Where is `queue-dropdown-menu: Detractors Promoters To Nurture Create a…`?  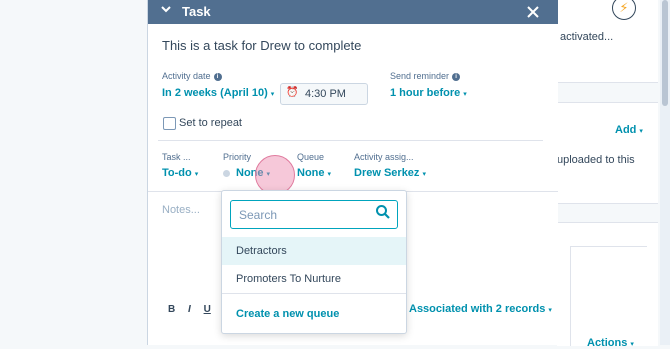
queue-dropdown-menu: Detractors Promoters To Nurture Create a… is located at coordinates (314, 262).